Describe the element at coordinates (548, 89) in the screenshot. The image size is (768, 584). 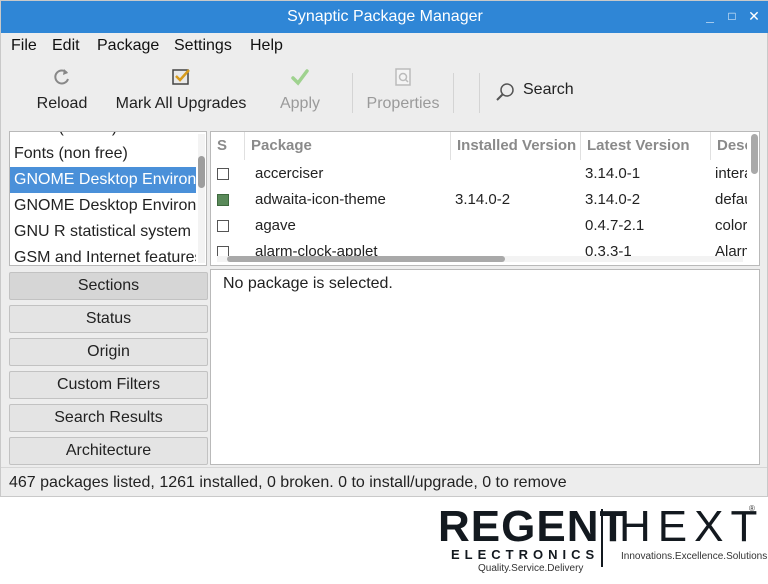
I see `search-label: Search` at that location.